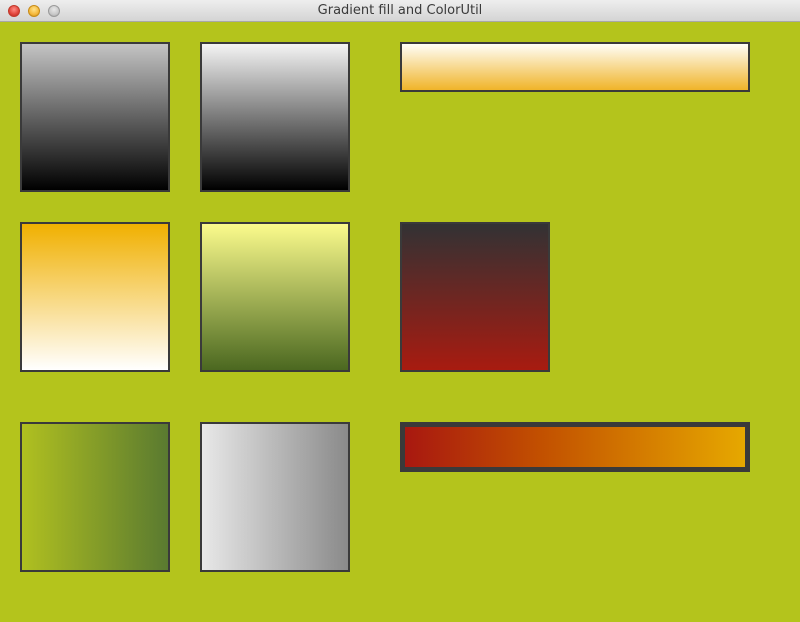 This screenshot has width=800, height=622. What do you see at coordinates (275, 497) in the screenshot?
I see `gradient-swatch-lightgray-to-gray` at bounding box center [275, 497].